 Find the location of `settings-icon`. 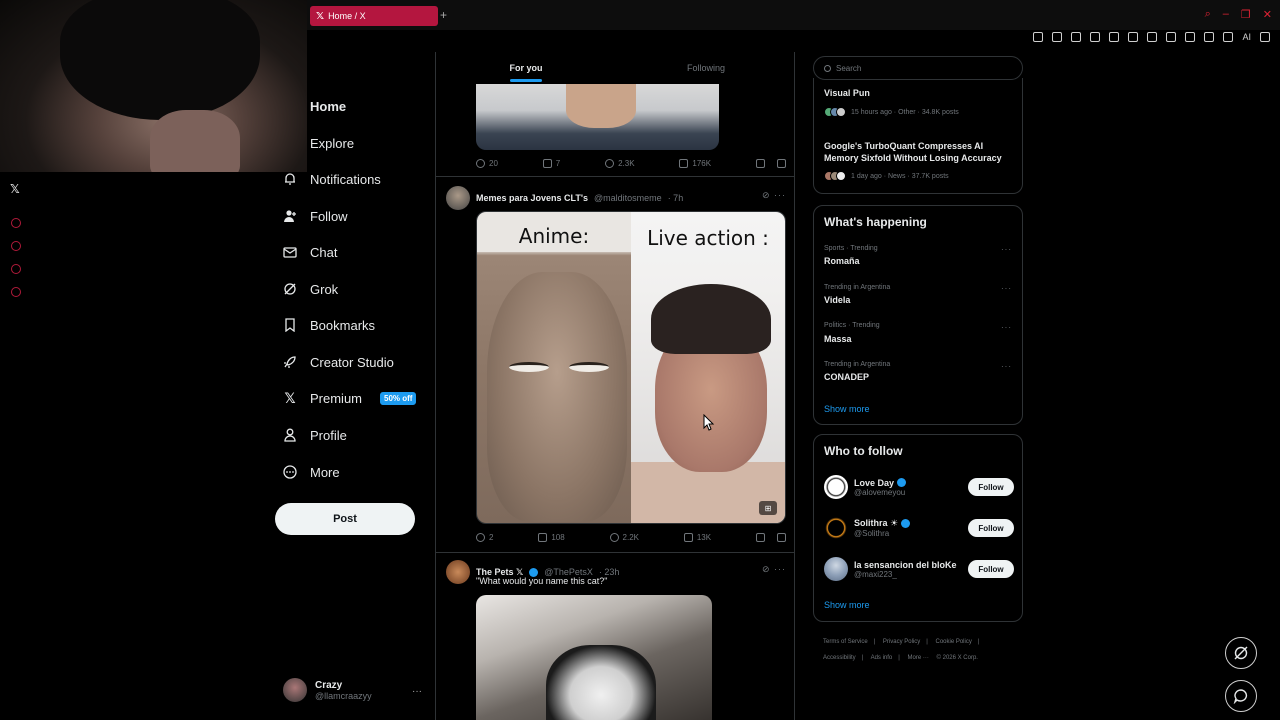

settings-icon is located at coordinates (16, 292).